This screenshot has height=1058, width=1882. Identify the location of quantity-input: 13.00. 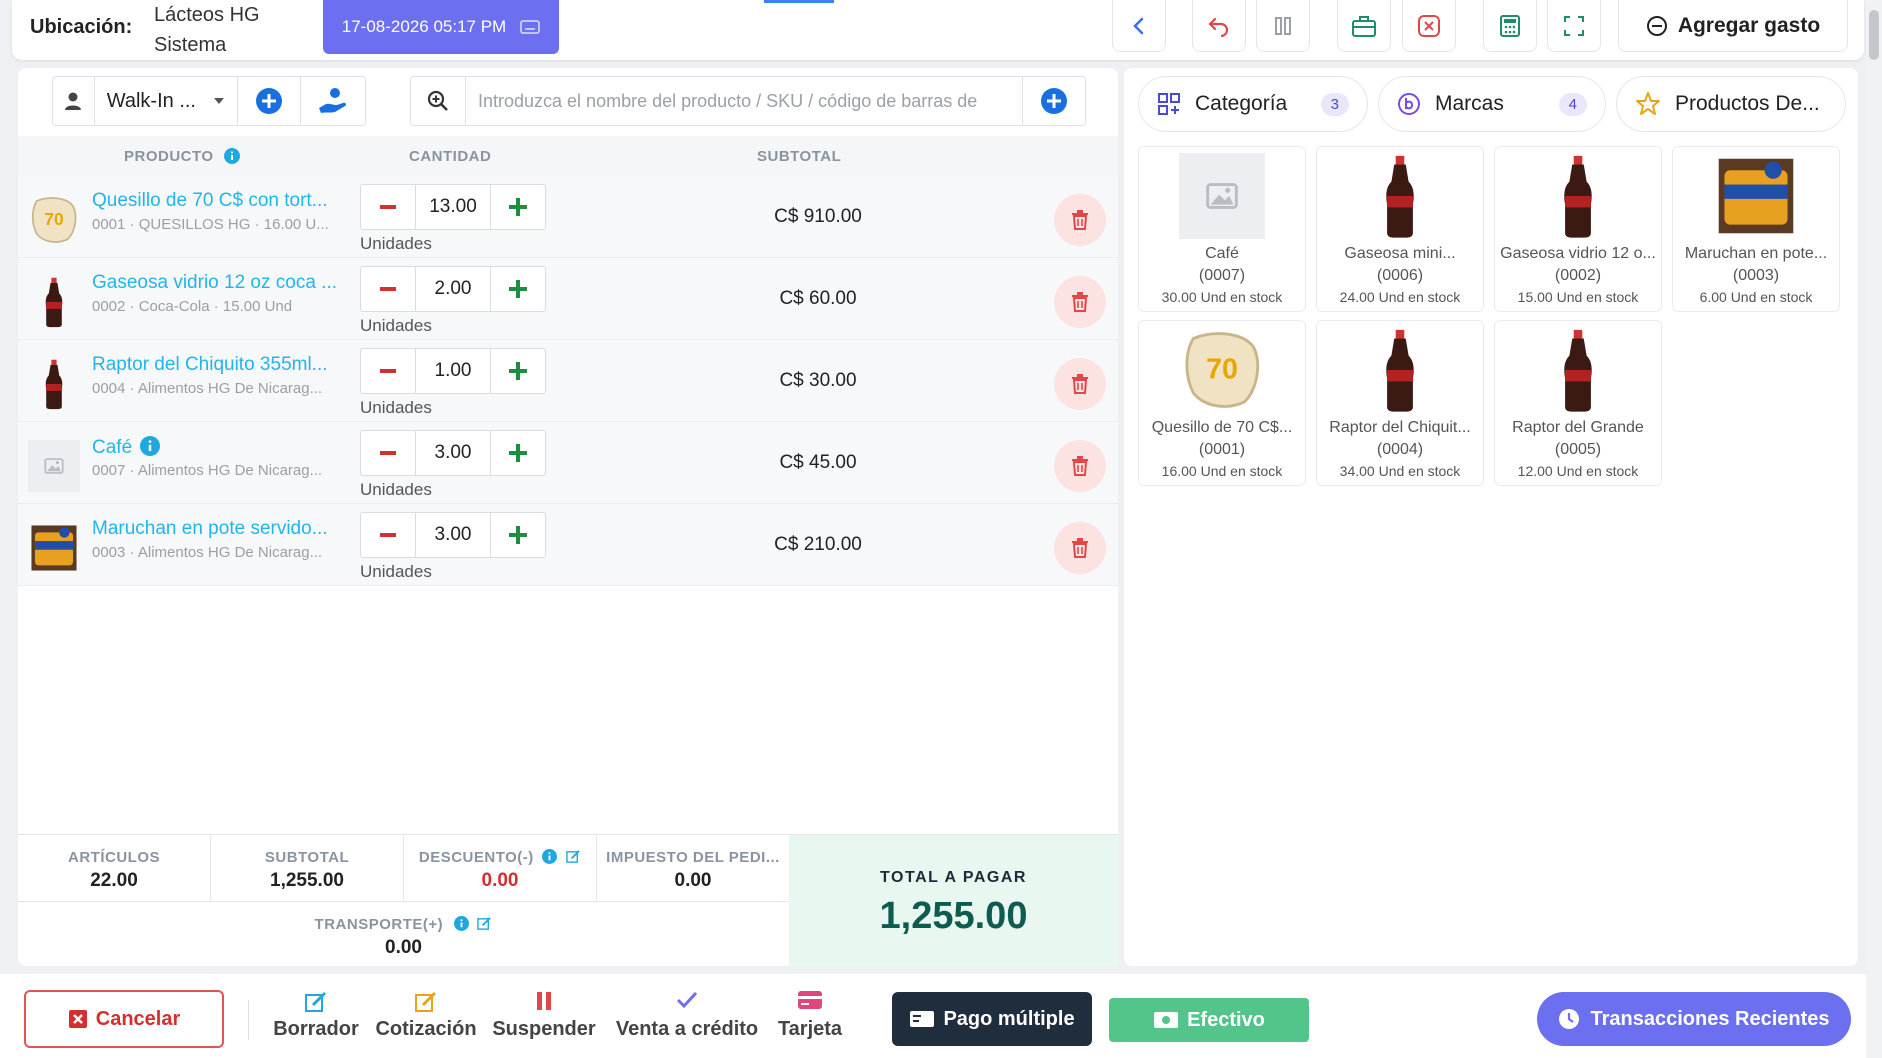
(453, 207).